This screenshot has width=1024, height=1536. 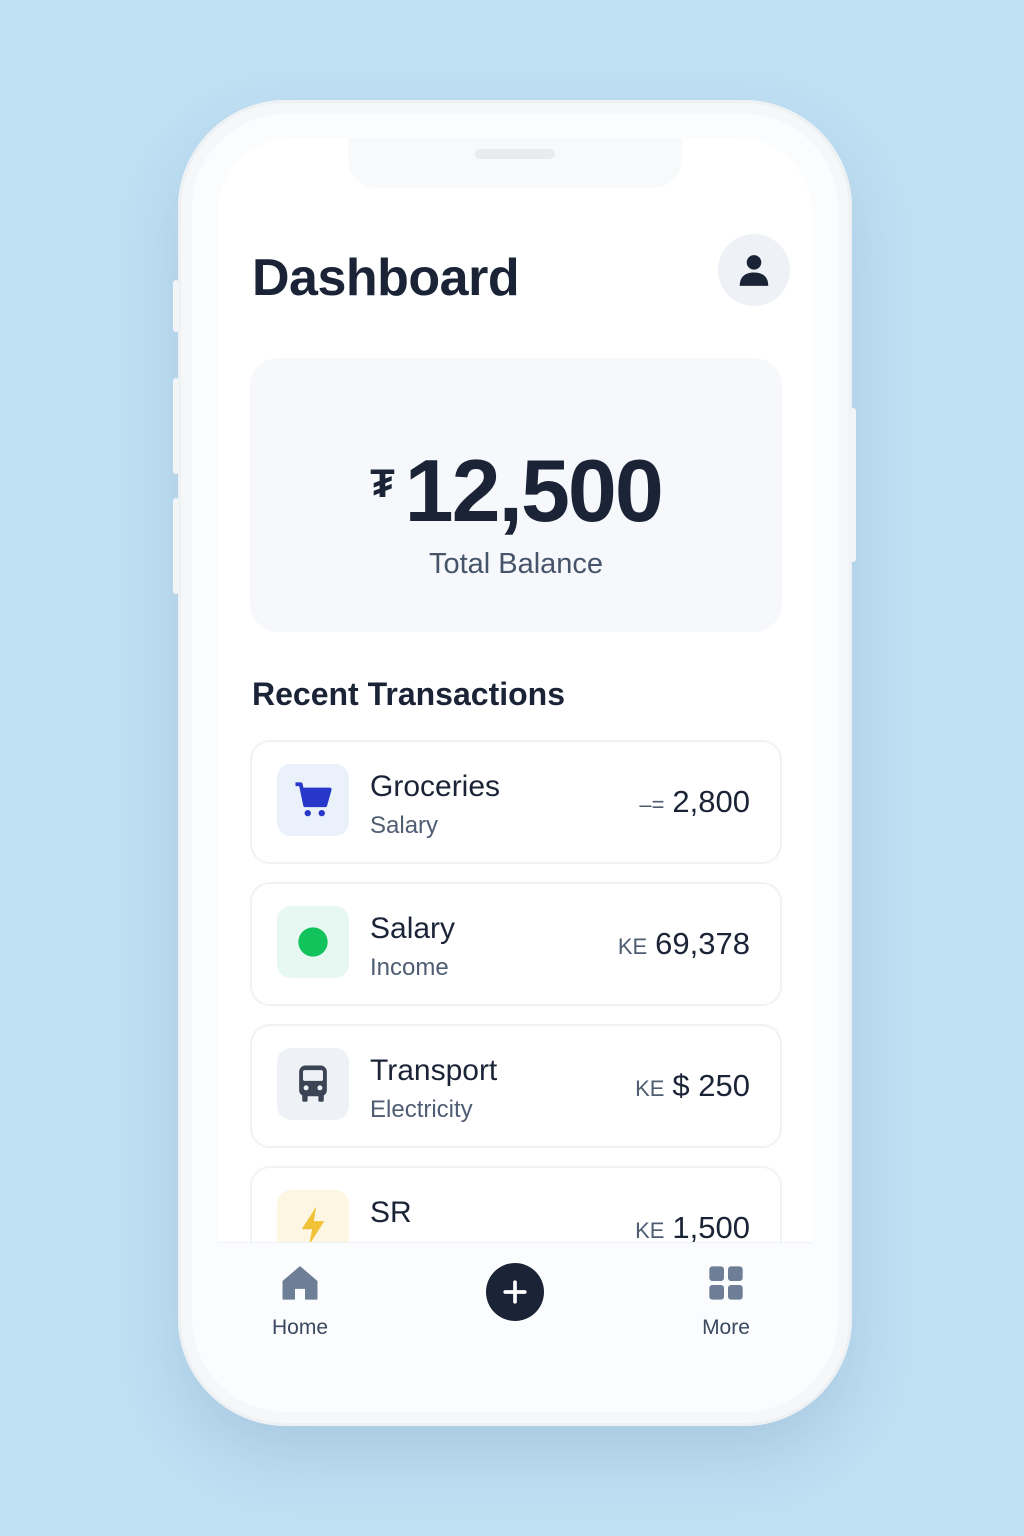 What do you see at coordinates (300, 1327) in the screenshot?
I see `tab-home-label: Home` at bounding box center [300, 1327].